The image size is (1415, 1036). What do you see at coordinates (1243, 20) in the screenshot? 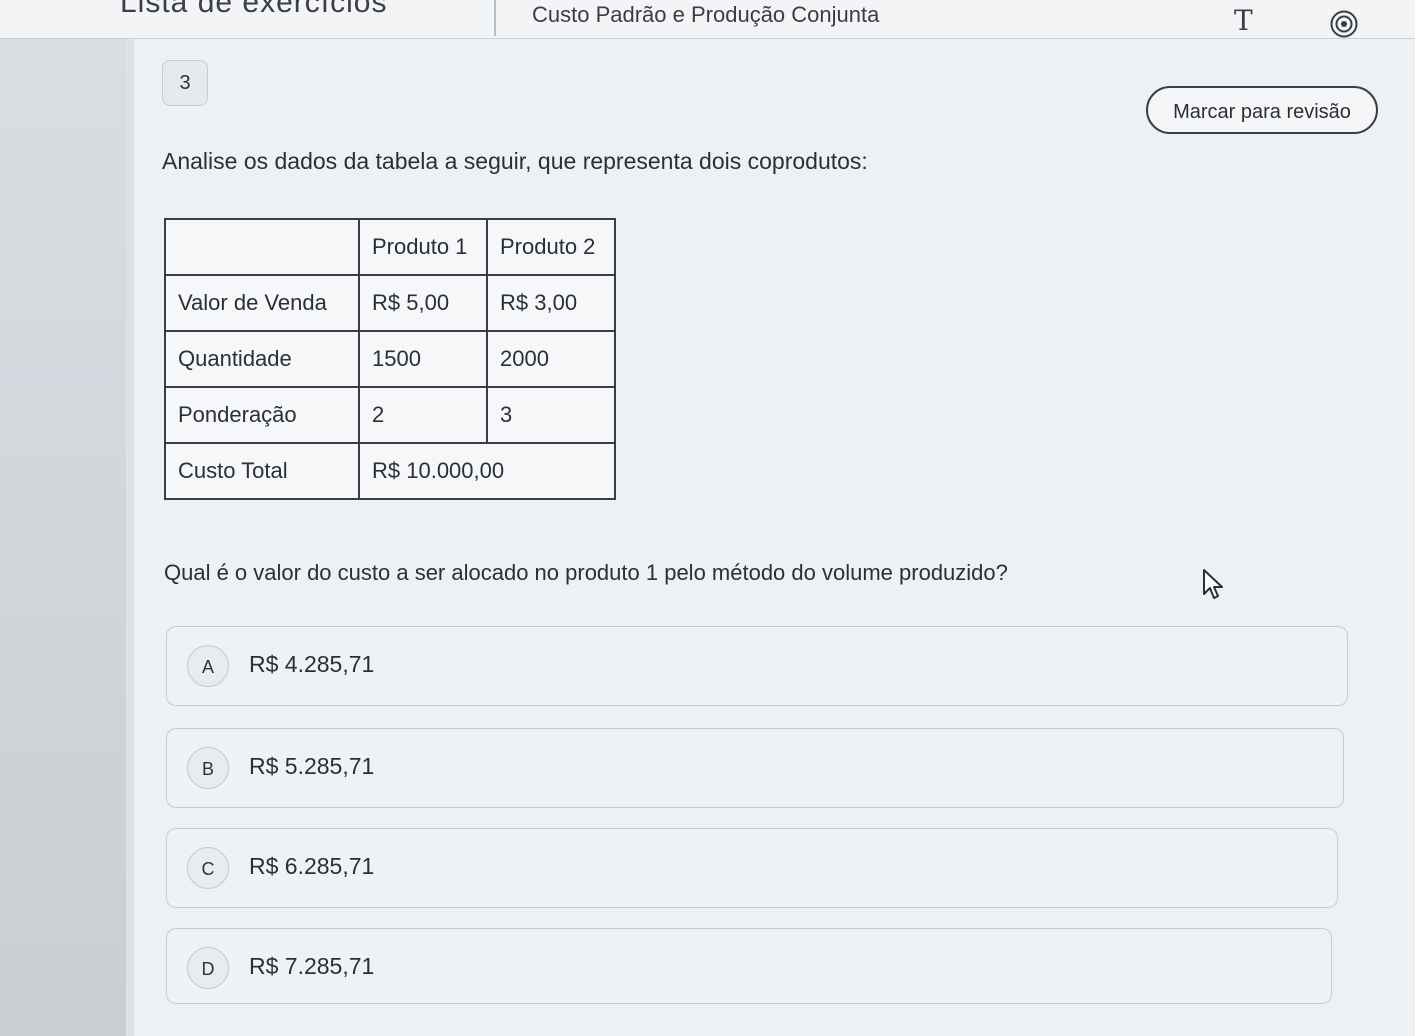
I see `text-size-icon: T` at bounding box center [1243, 20].